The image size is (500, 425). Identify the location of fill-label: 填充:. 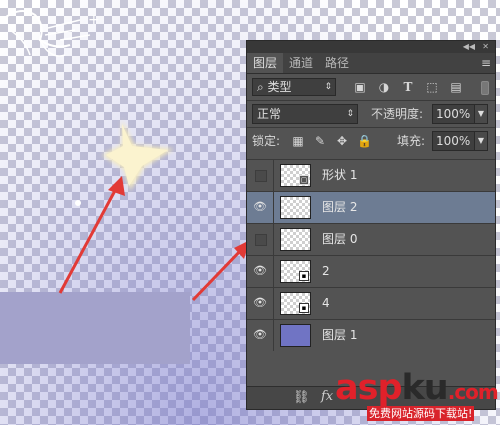
(411, 141).